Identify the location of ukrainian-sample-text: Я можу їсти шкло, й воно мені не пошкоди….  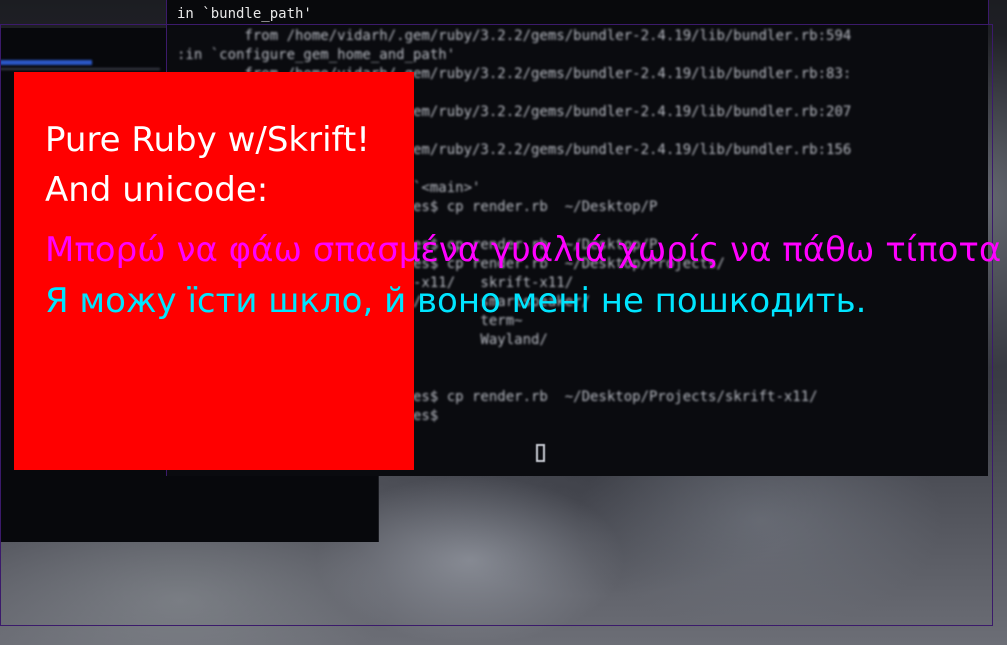
(456, 301).